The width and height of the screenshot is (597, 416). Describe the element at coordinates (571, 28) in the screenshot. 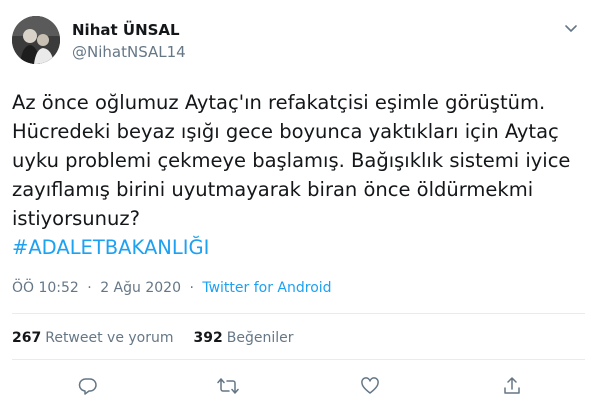

I see `chevron-down-icon` at that location.